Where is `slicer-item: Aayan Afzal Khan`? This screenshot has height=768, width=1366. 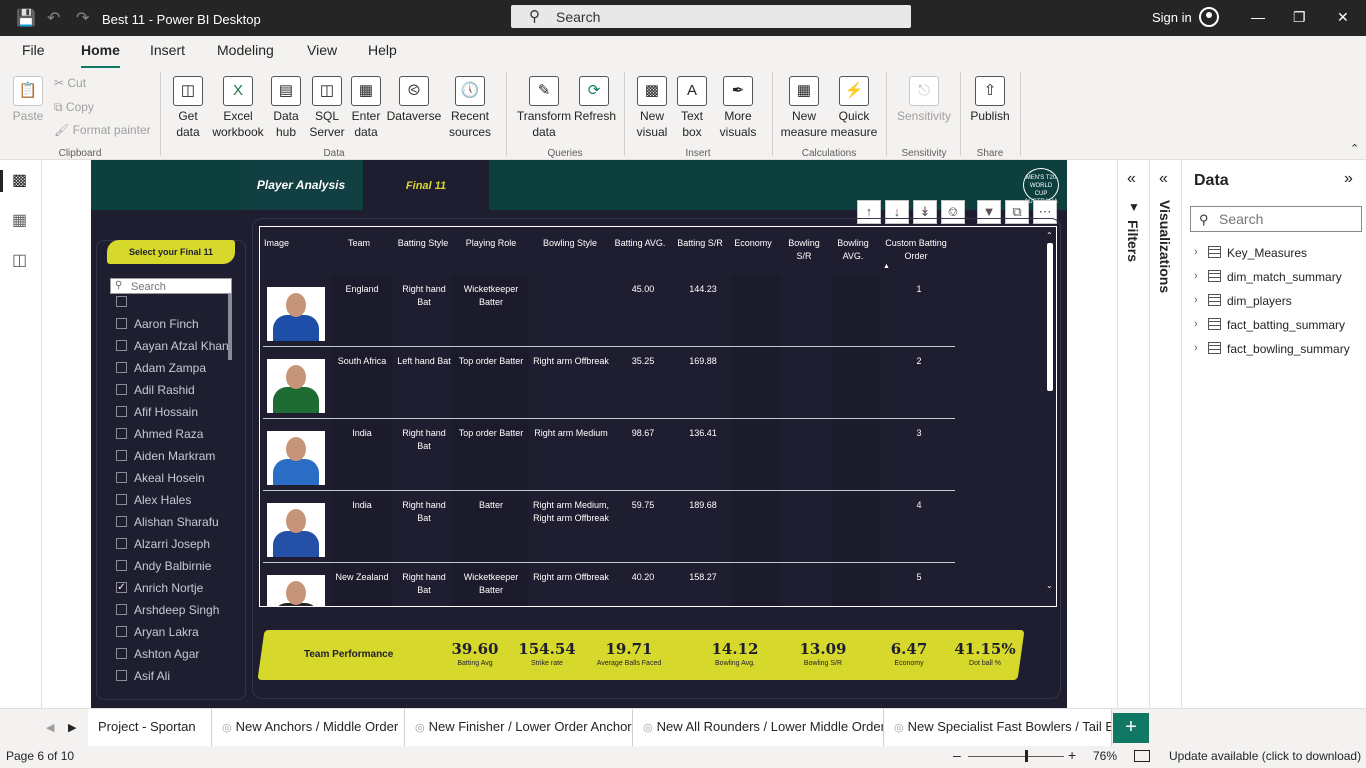 slicer-item: Aayan Afzal Khan is located at coordinates (172, 346).